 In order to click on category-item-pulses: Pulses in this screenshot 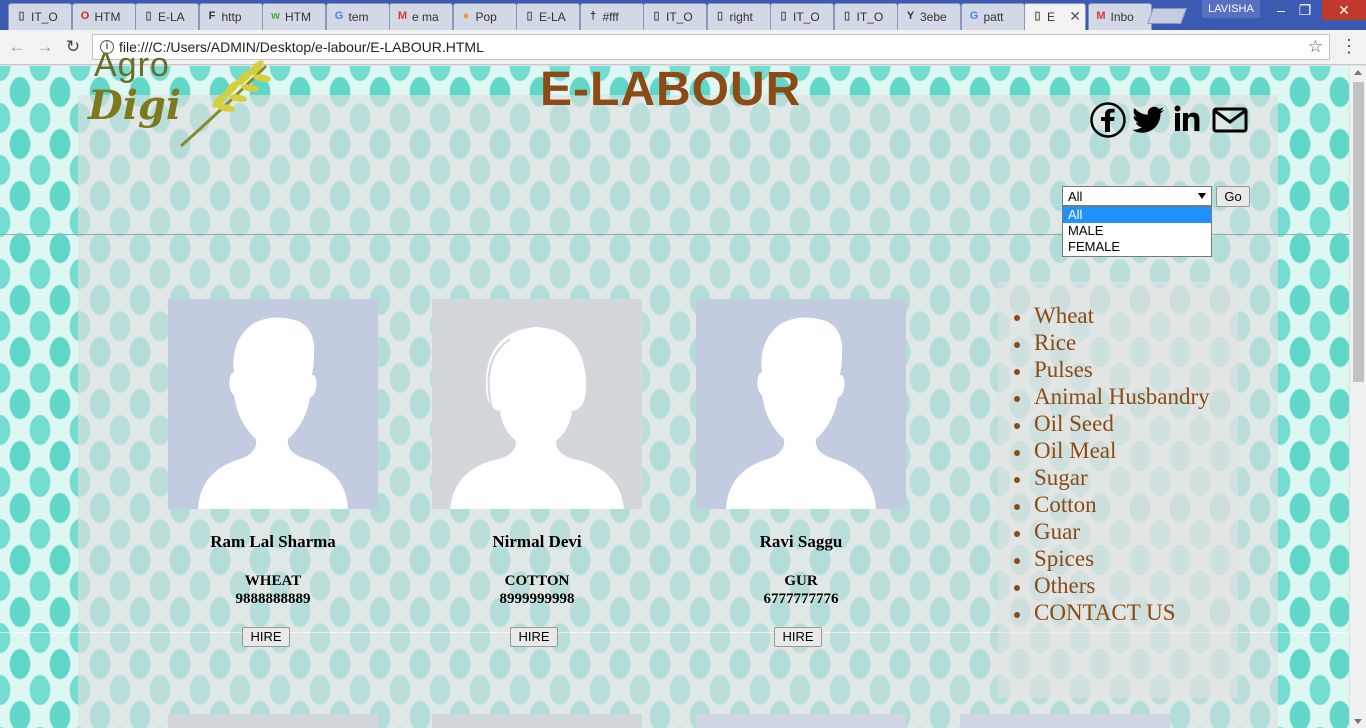, I will do `click(1112, 369)`.